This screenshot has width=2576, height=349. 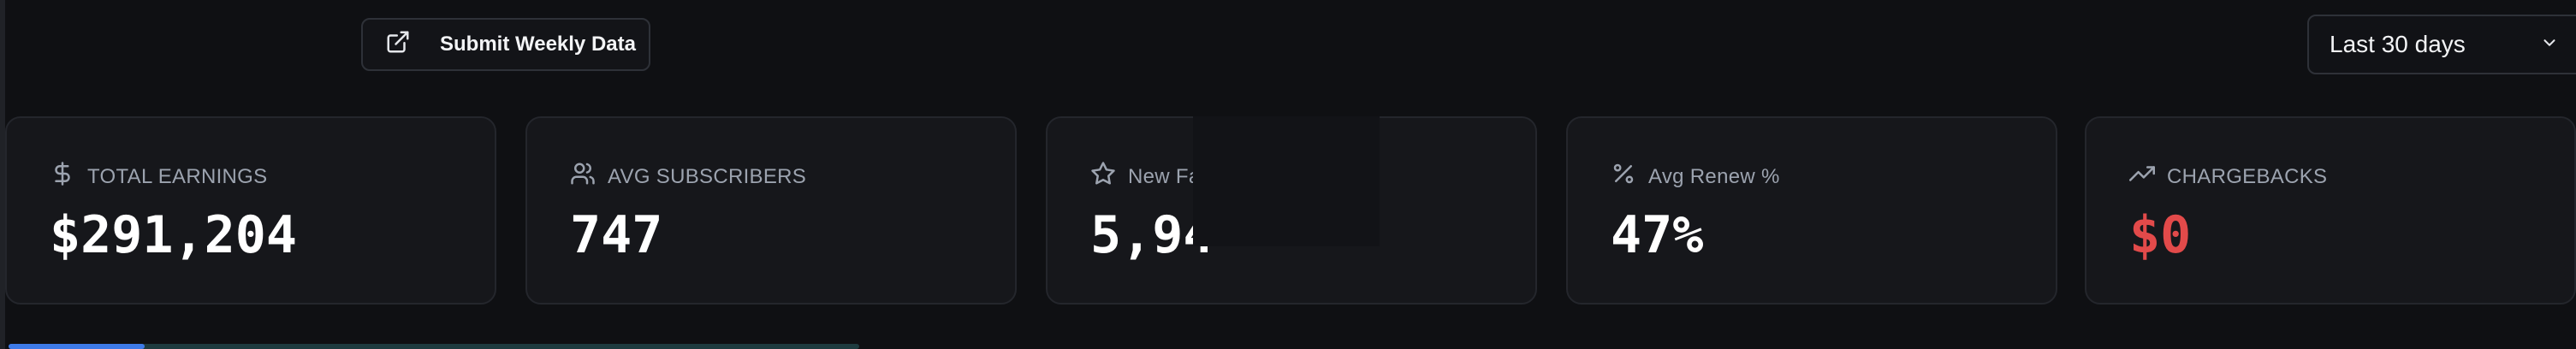 I want to click on metric-label-text: TOTAL EARNINGS, so click(x=177, y=176).